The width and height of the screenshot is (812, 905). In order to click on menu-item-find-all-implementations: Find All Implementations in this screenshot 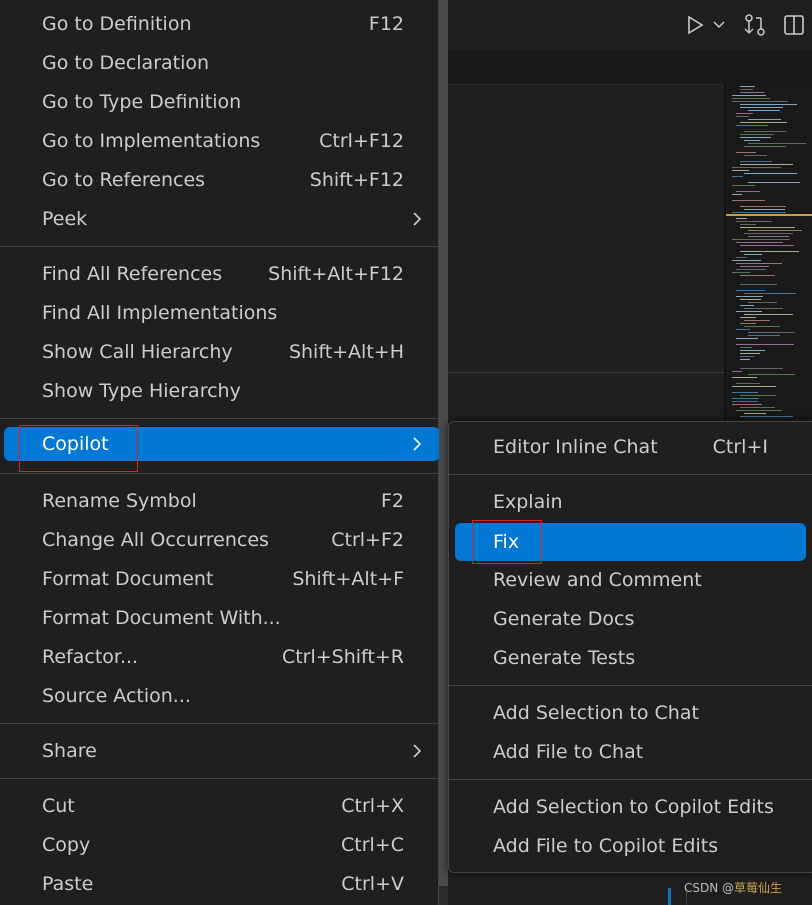, I will do `click(222, 313)`.